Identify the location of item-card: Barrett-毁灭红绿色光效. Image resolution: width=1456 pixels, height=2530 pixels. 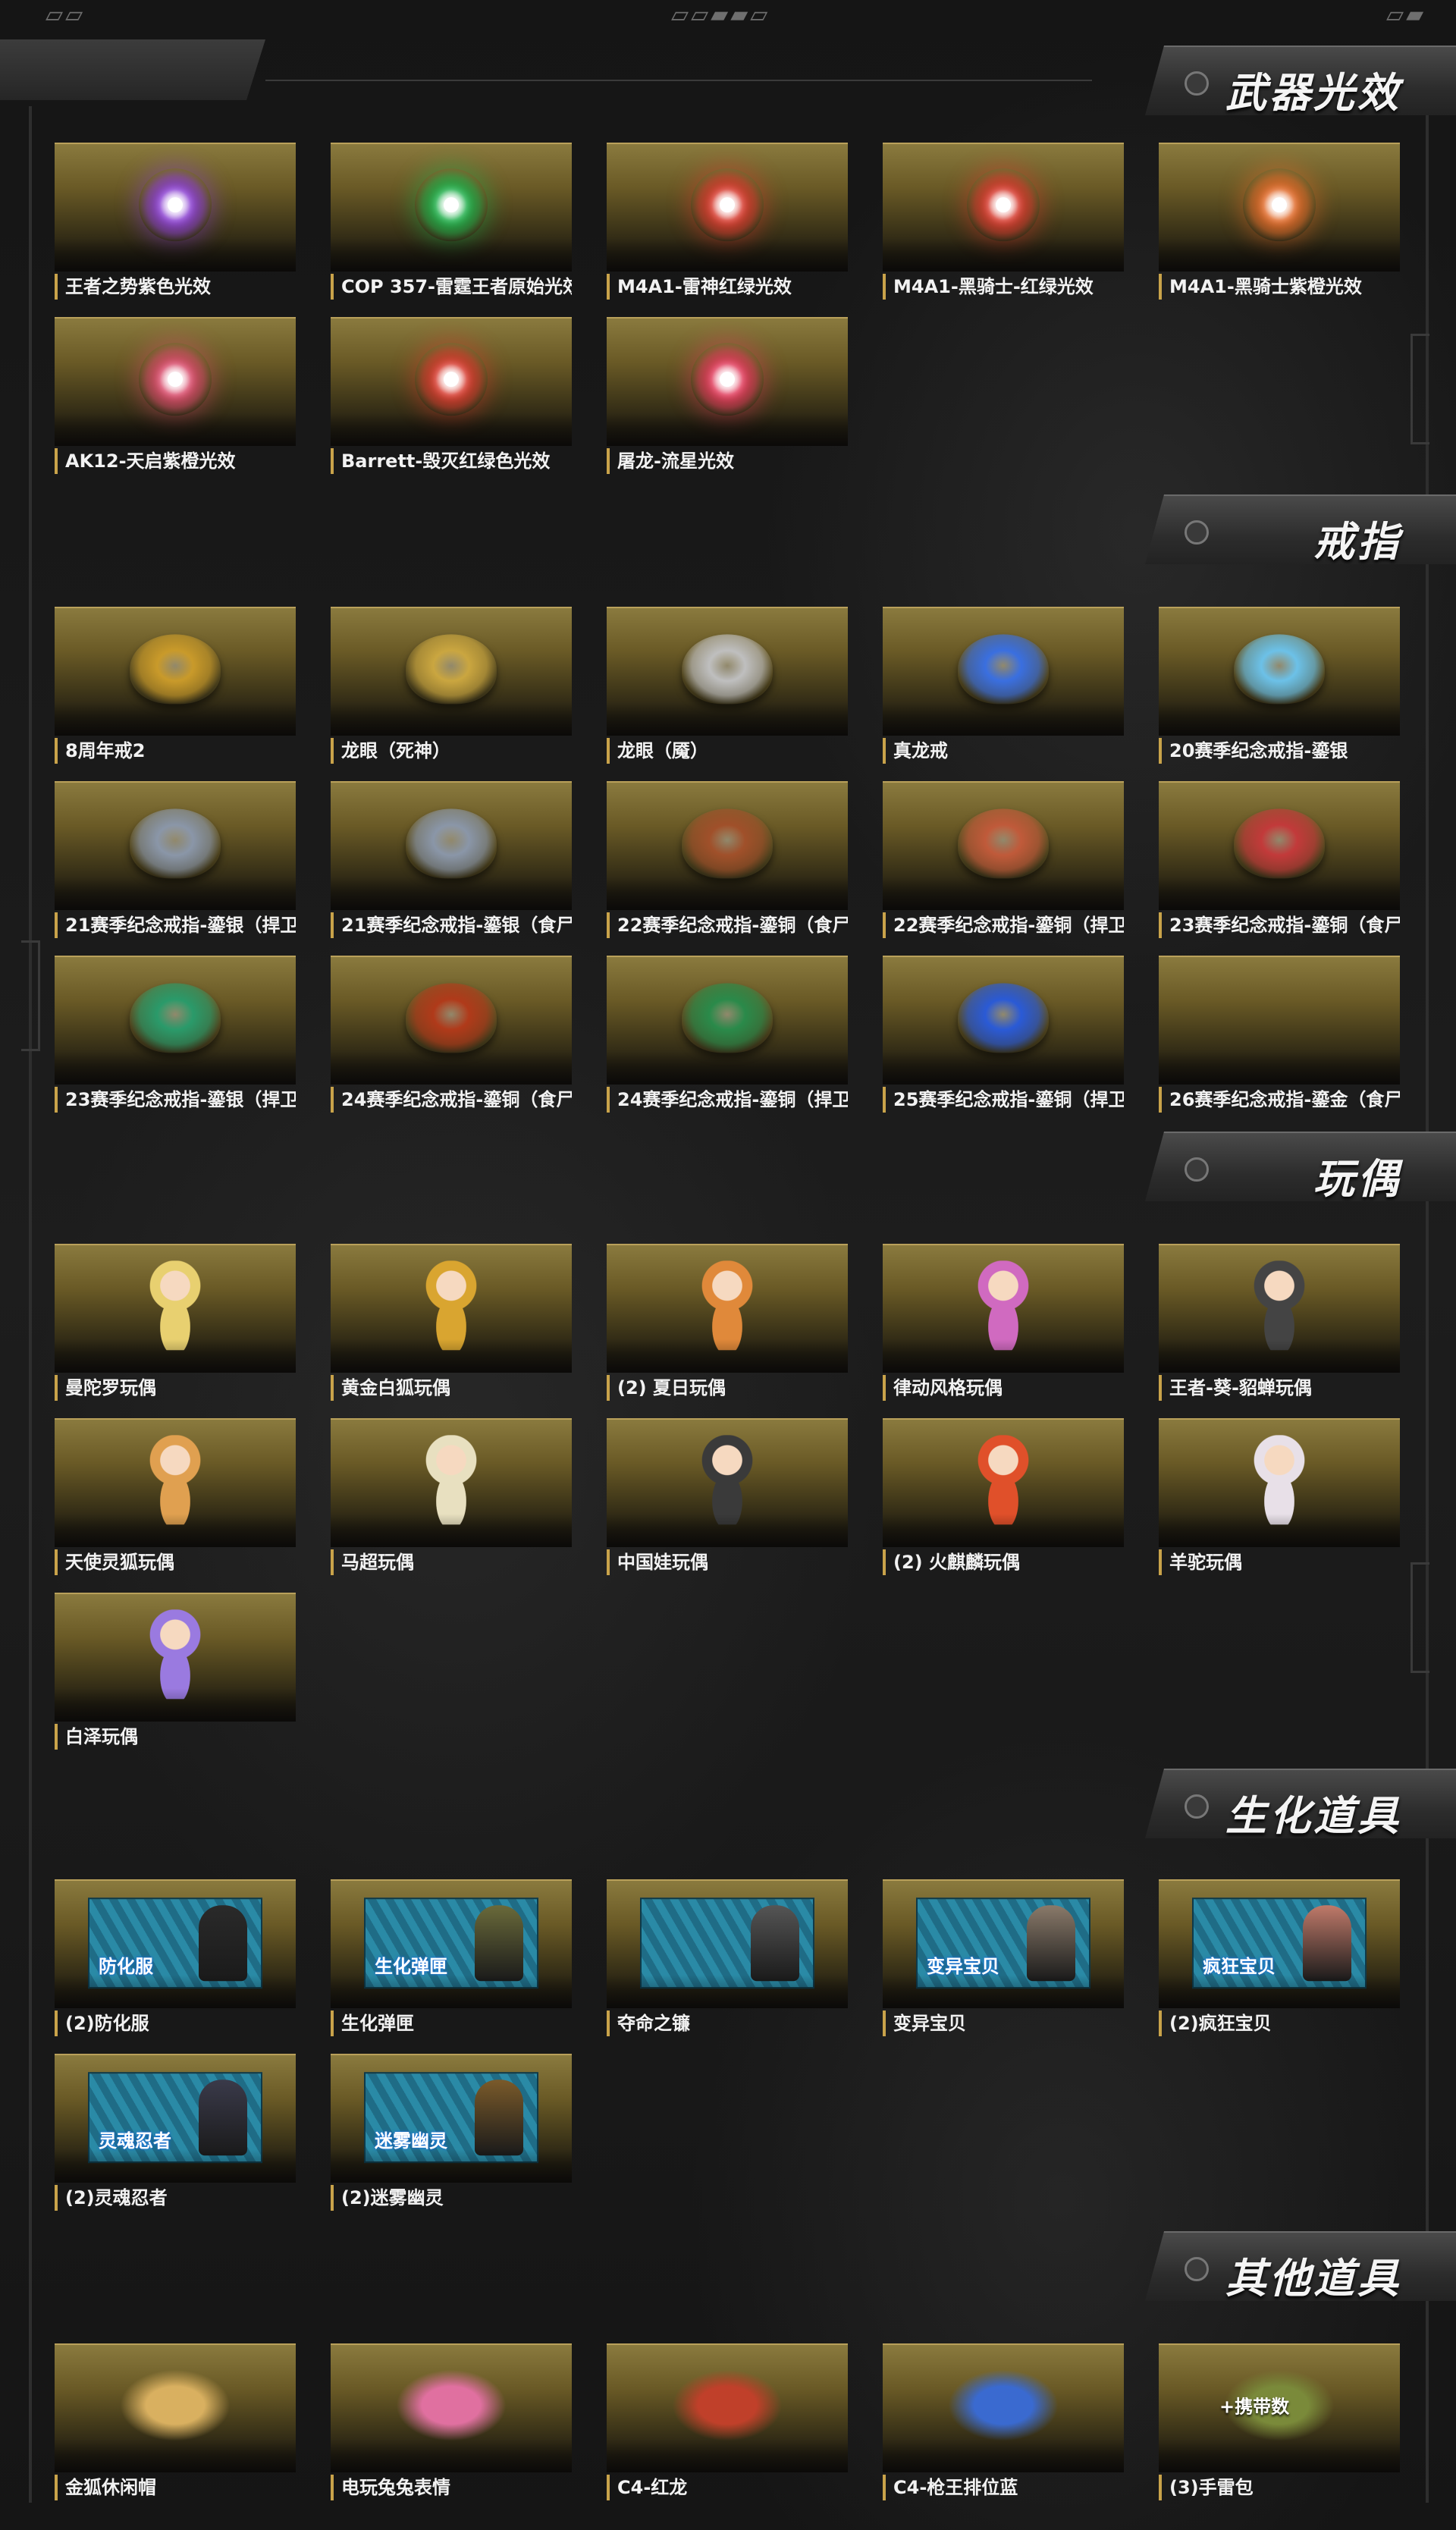
(451, 395).